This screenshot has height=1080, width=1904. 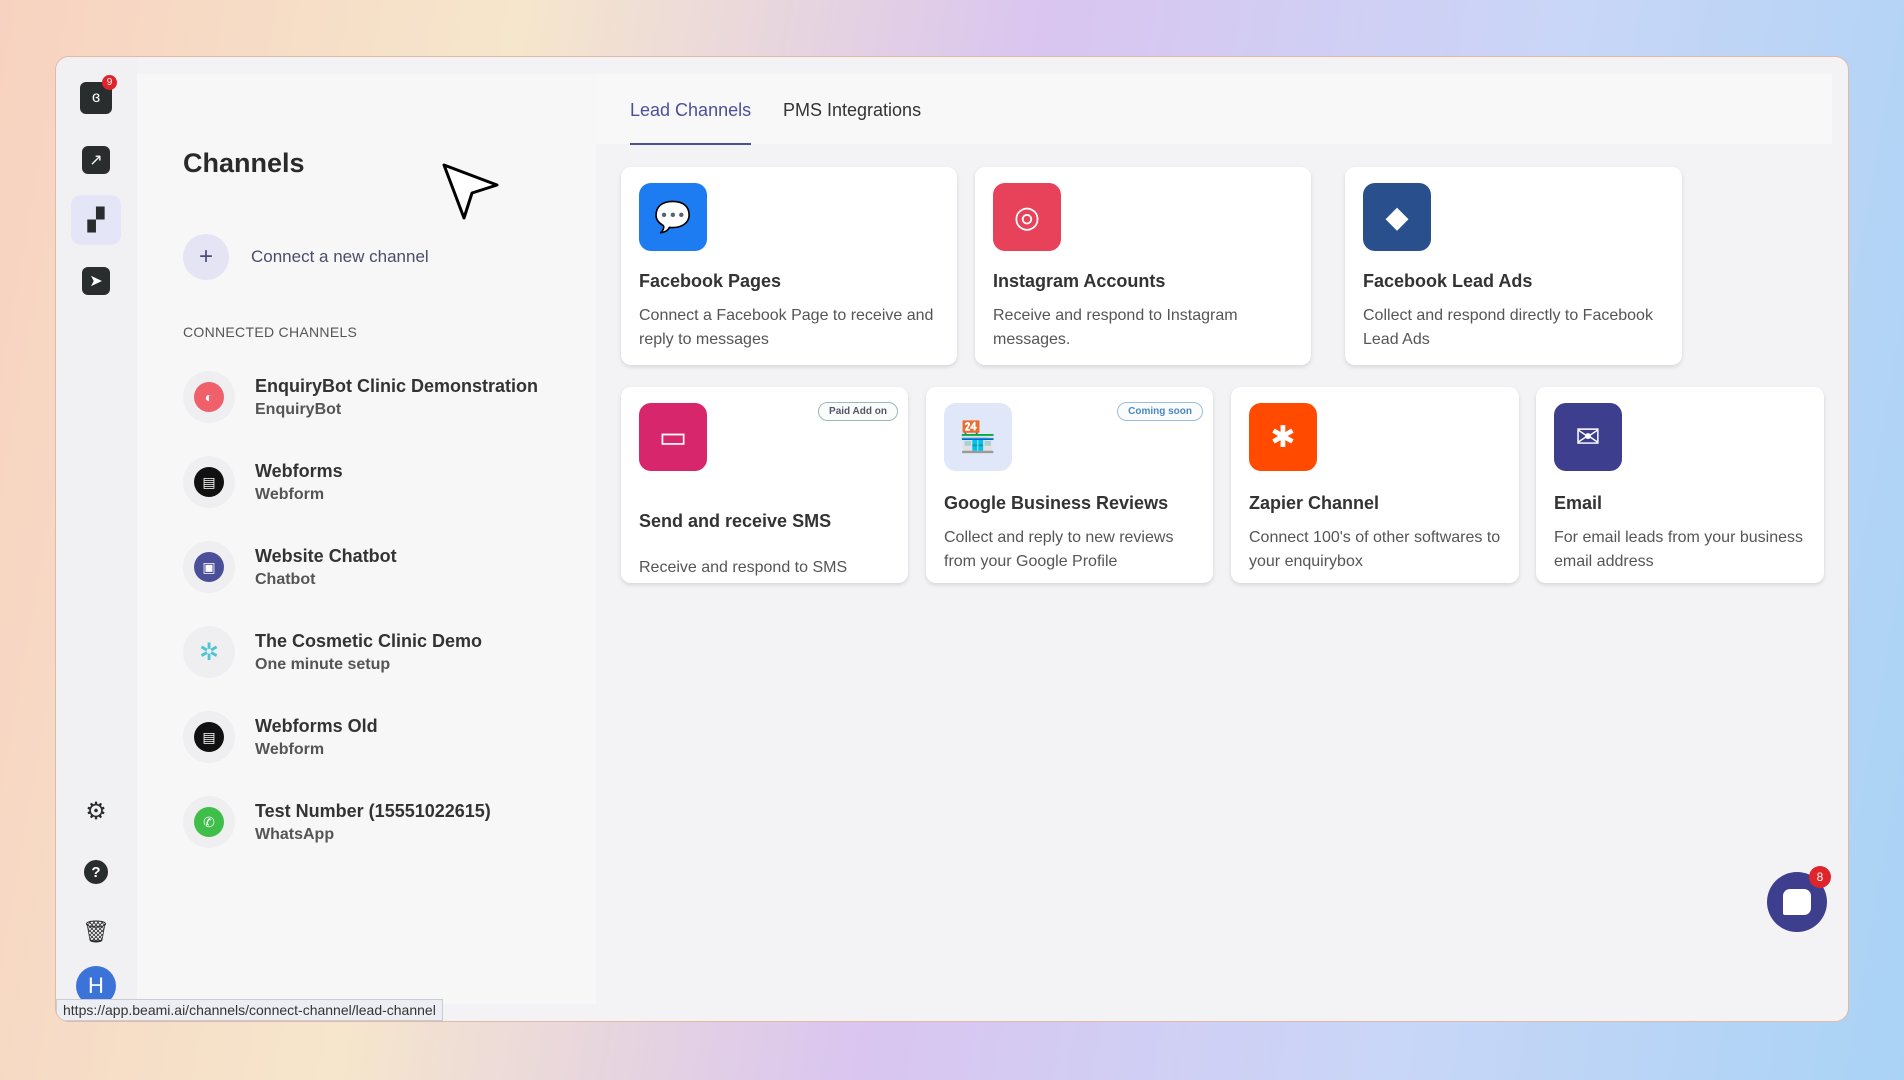 What do you see at coordinates (470, 191) in the screenshot?
I see `mouse-cursor-icon` at bounding box center [470, 191].